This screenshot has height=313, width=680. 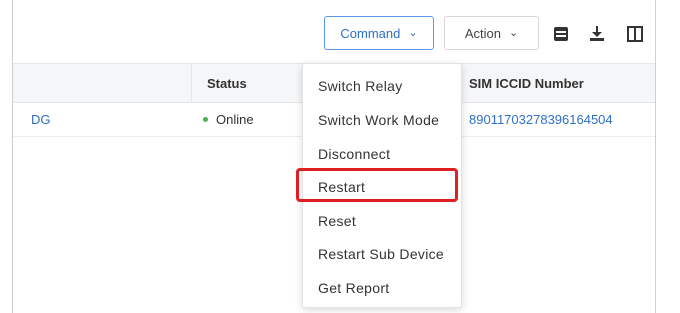 I want to click on iccid-link: 89011703278396164504, so click(x=541, y=119).